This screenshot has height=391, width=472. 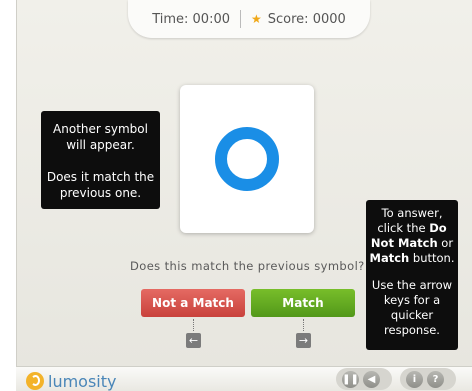 What do you see at coordinates (170, 19) in the screenshot?
I see `time-label: Time:` at bounding box center [170, 19].